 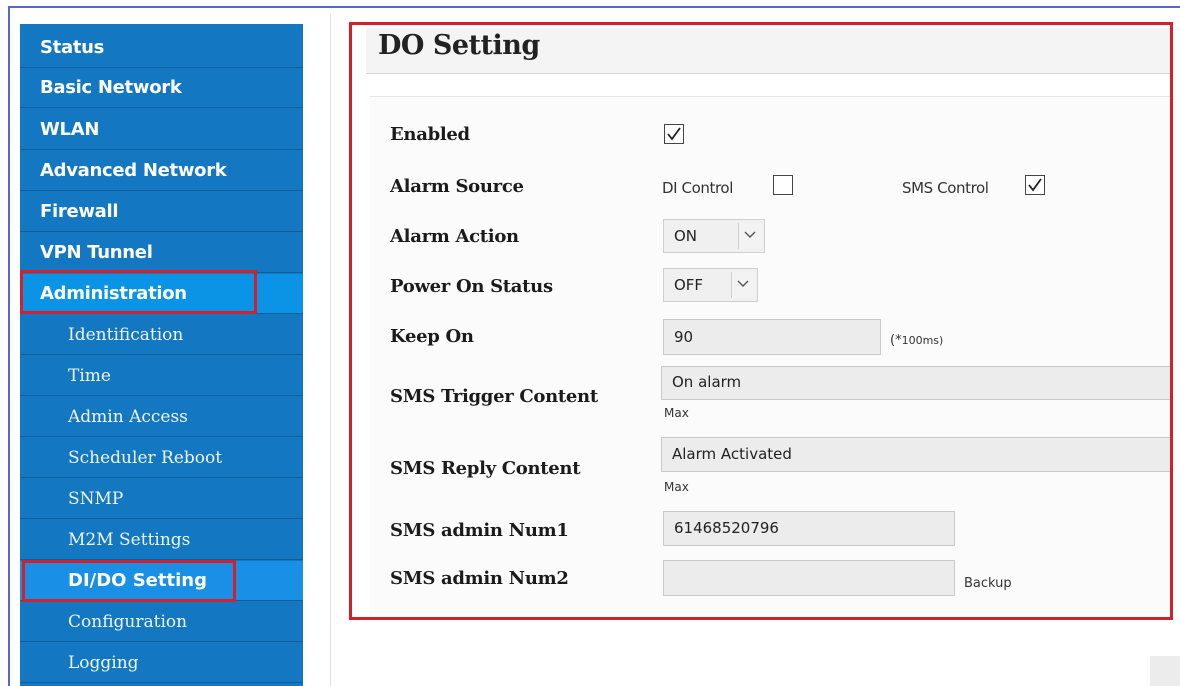 What do you see at coordinates (161, 335) in the screenshot?
I see `sidebar-subitem-identification: Identification` at bounding box center [161, 335].